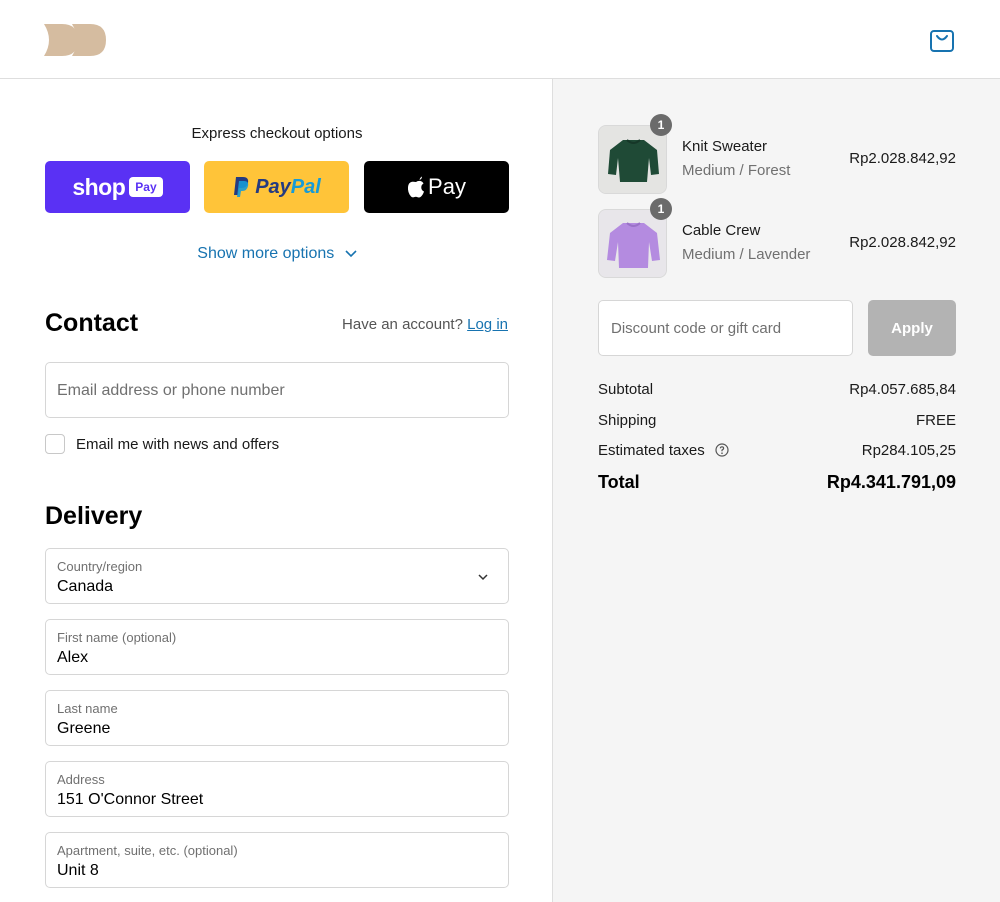 The image size is (1000, 902). What do you see at coordinates (277, 133) in the screenshot?
I see `express-checkout-title: Express checkout options` at bounding box center [277, 133].